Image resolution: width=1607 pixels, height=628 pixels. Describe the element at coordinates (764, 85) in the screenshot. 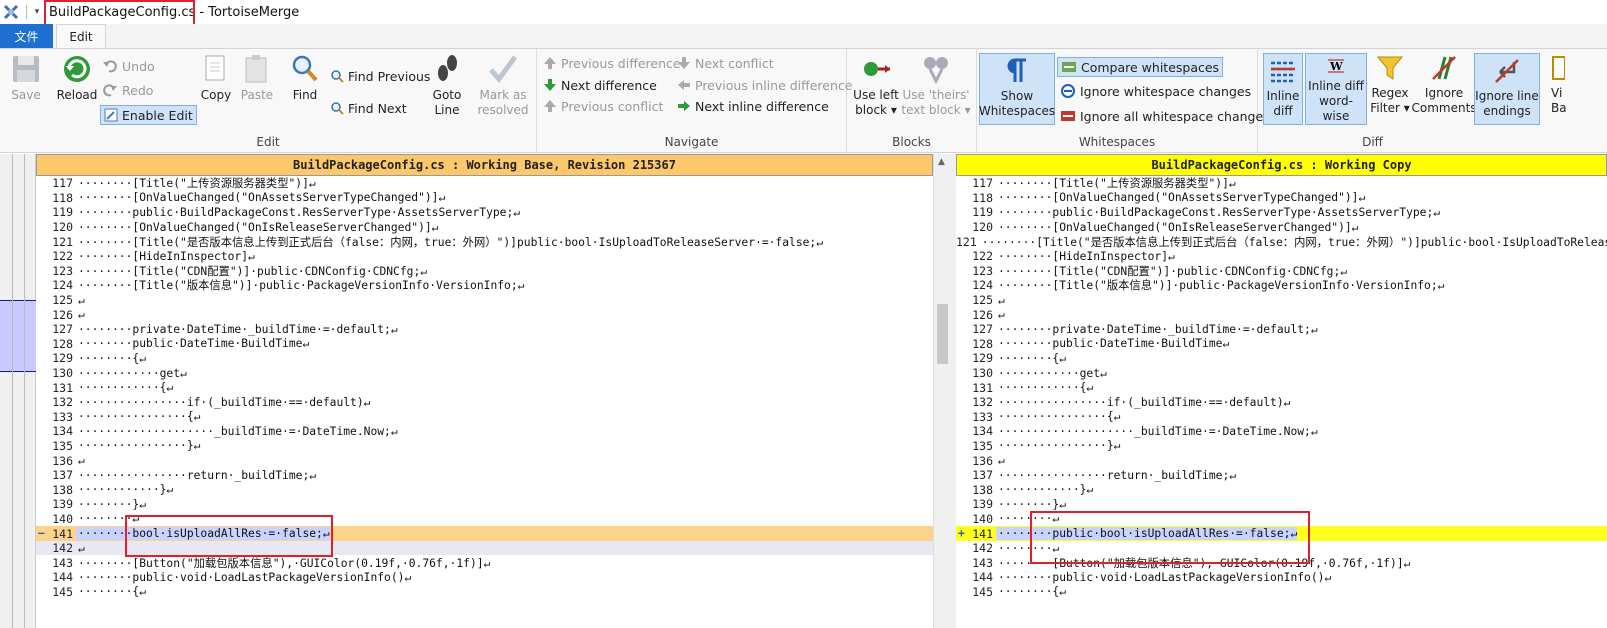

I see `previous-inline-difference-button: Previous inline difference` at that location.